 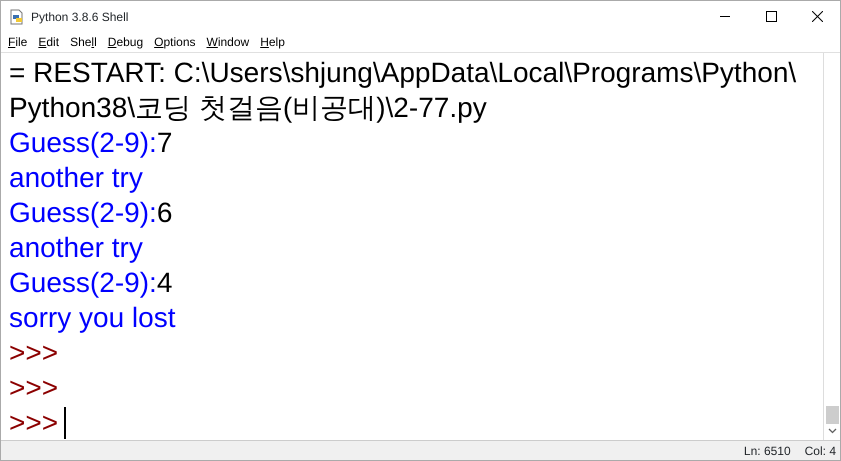 I want to click on scrollbar-thumb, so click(x=832, y=415).